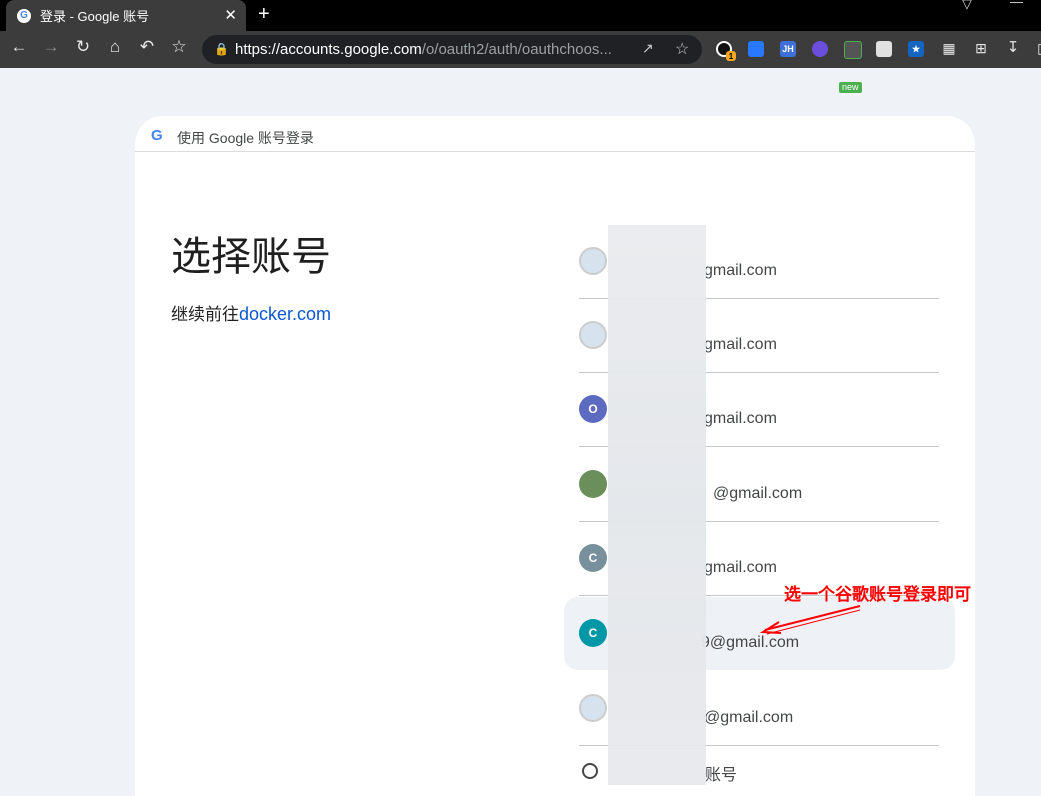 The image size is (1041, 796). I want to click on account-circle-icon, so click(590, 771).